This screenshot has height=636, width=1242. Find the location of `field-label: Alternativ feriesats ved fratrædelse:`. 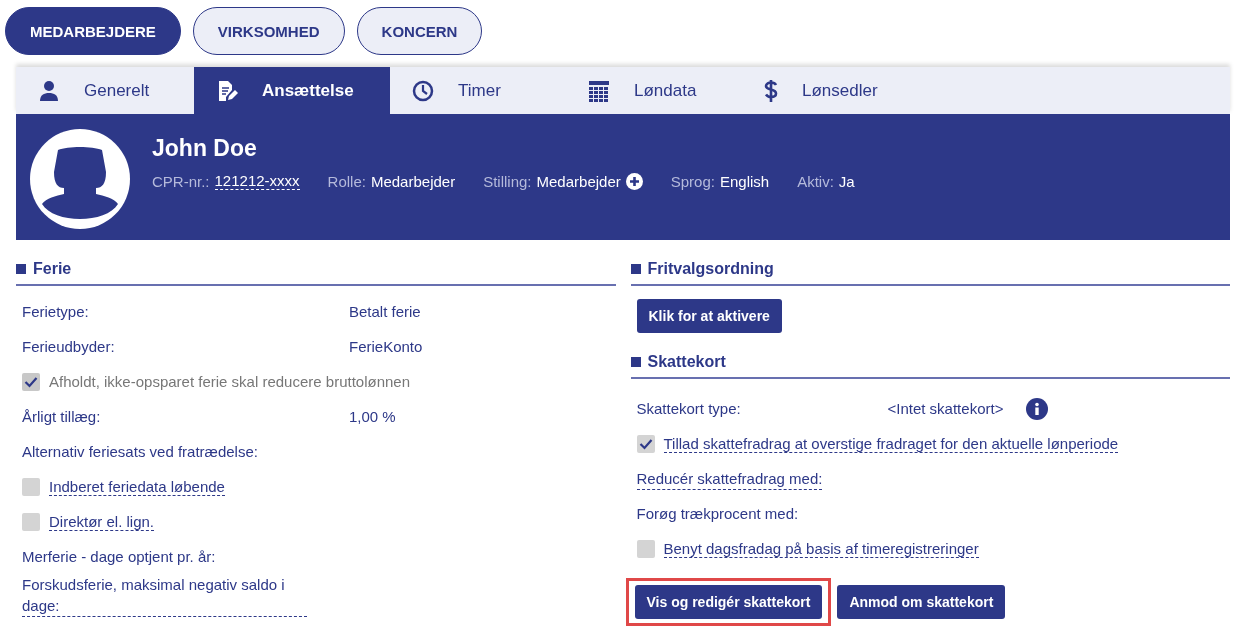

field-label: Alternativ feriesats ved fratrædelse: is located at coordinates (140, 452).